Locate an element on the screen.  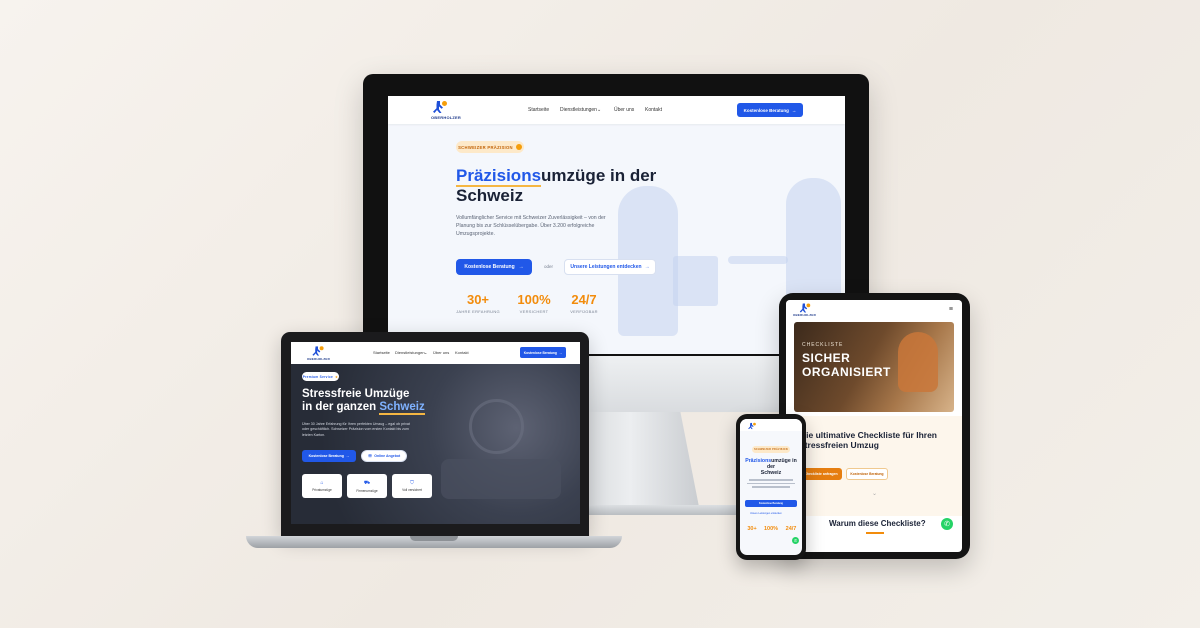
phone-icon: ☏ is located at coordinates (370, 456).